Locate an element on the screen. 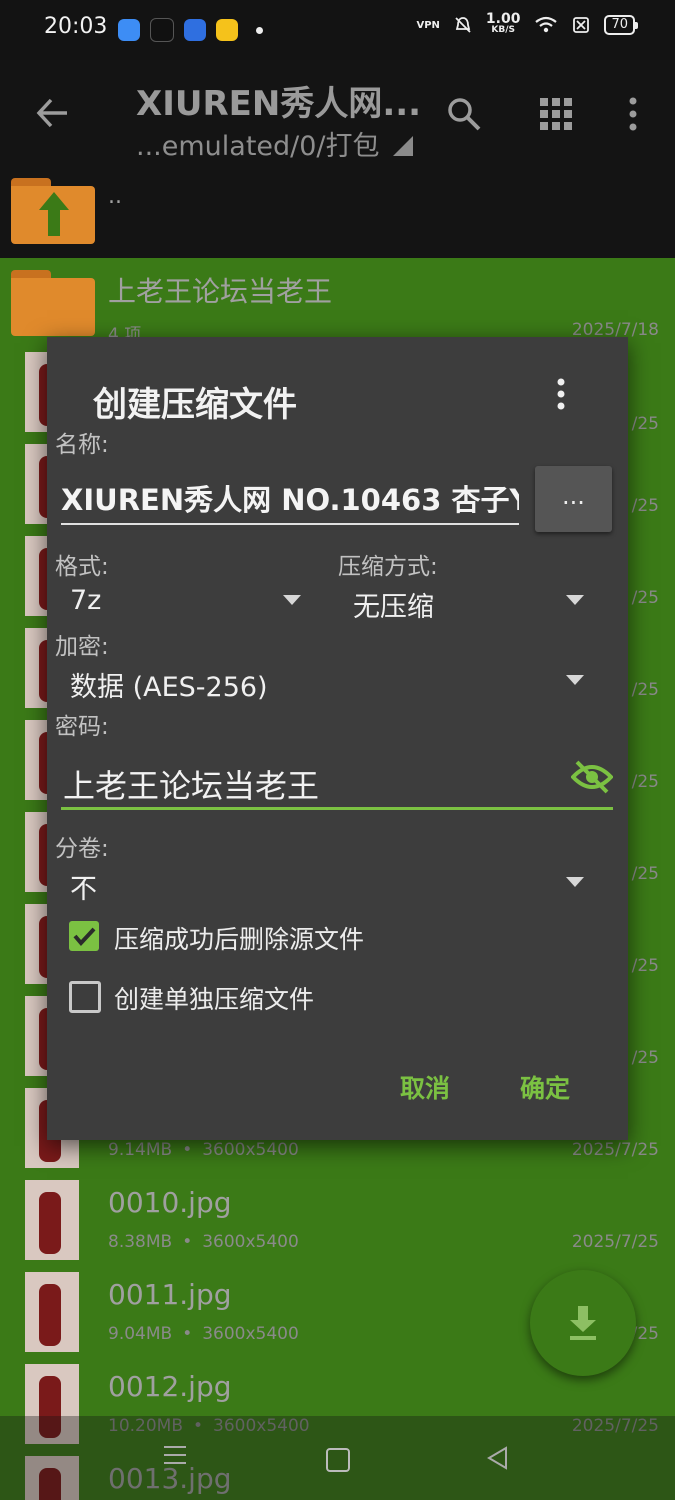 The image size is (675, 1500). battery-indicator: 70 is located at coordinates (621, 25).